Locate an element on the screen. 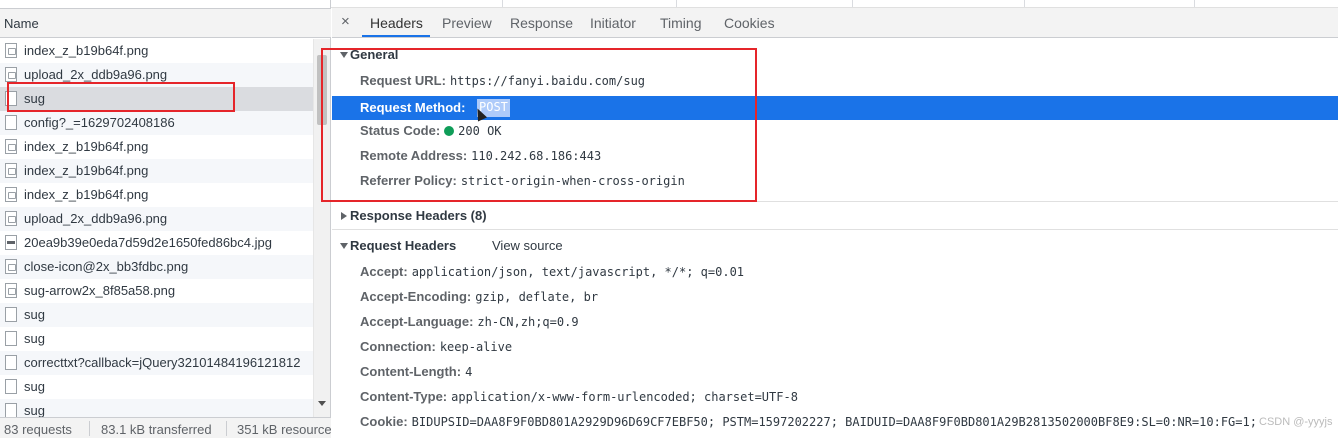 The image size is (1338, 438). request-header-row: Connection: keep-alive is located at coordinates (436, 350).